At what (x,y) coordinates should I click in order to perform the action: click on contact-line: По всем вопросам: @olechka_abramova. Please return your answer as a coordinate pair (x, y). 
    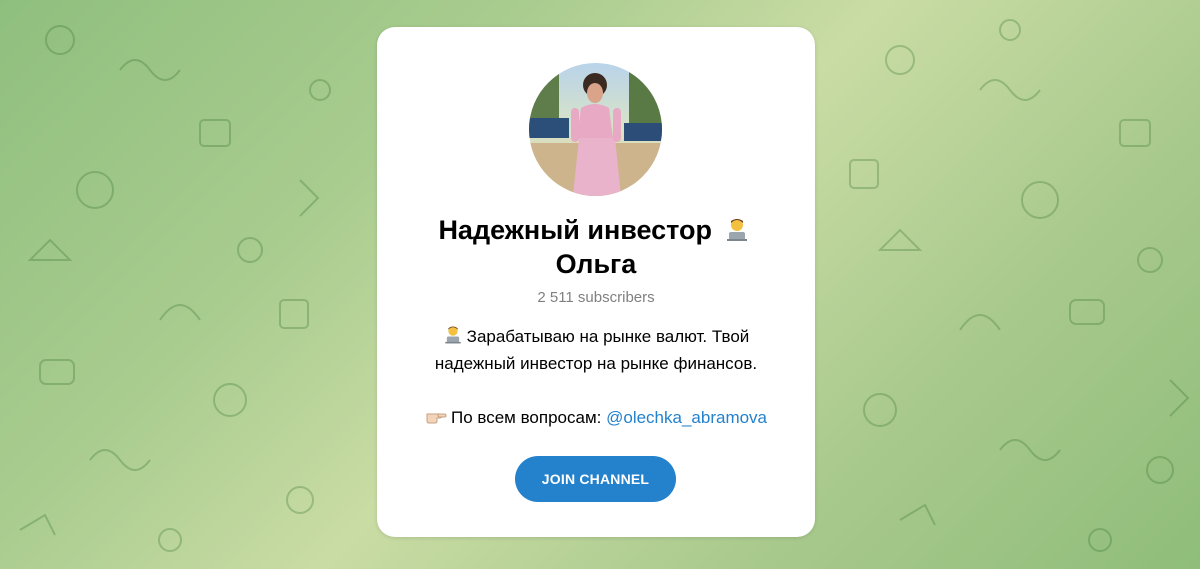
    Looking at the image, I should click on (596, 417).